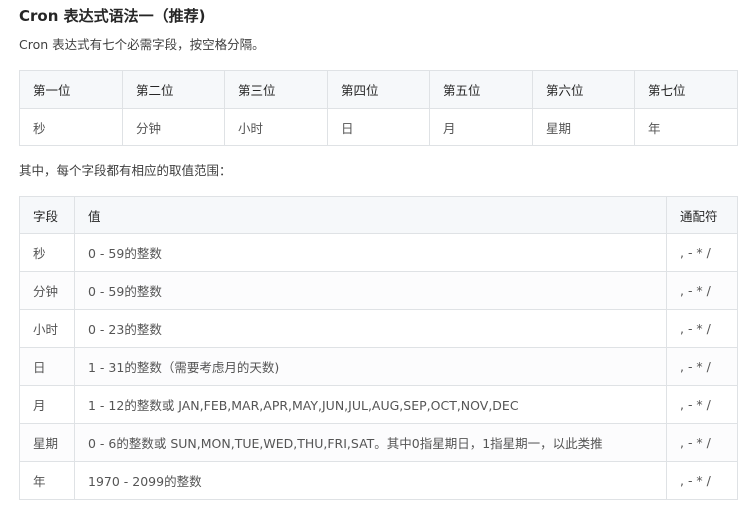 The image size is (747, 516). What do you see at coordinates (47, 252) in the screenshot?
I see `field-cell: 秒` at bounding box center [47, 252].